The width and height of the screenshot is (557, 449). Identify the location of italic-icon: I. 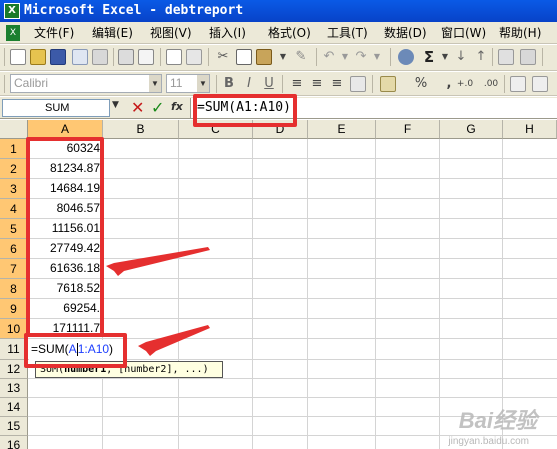
(249, 84).